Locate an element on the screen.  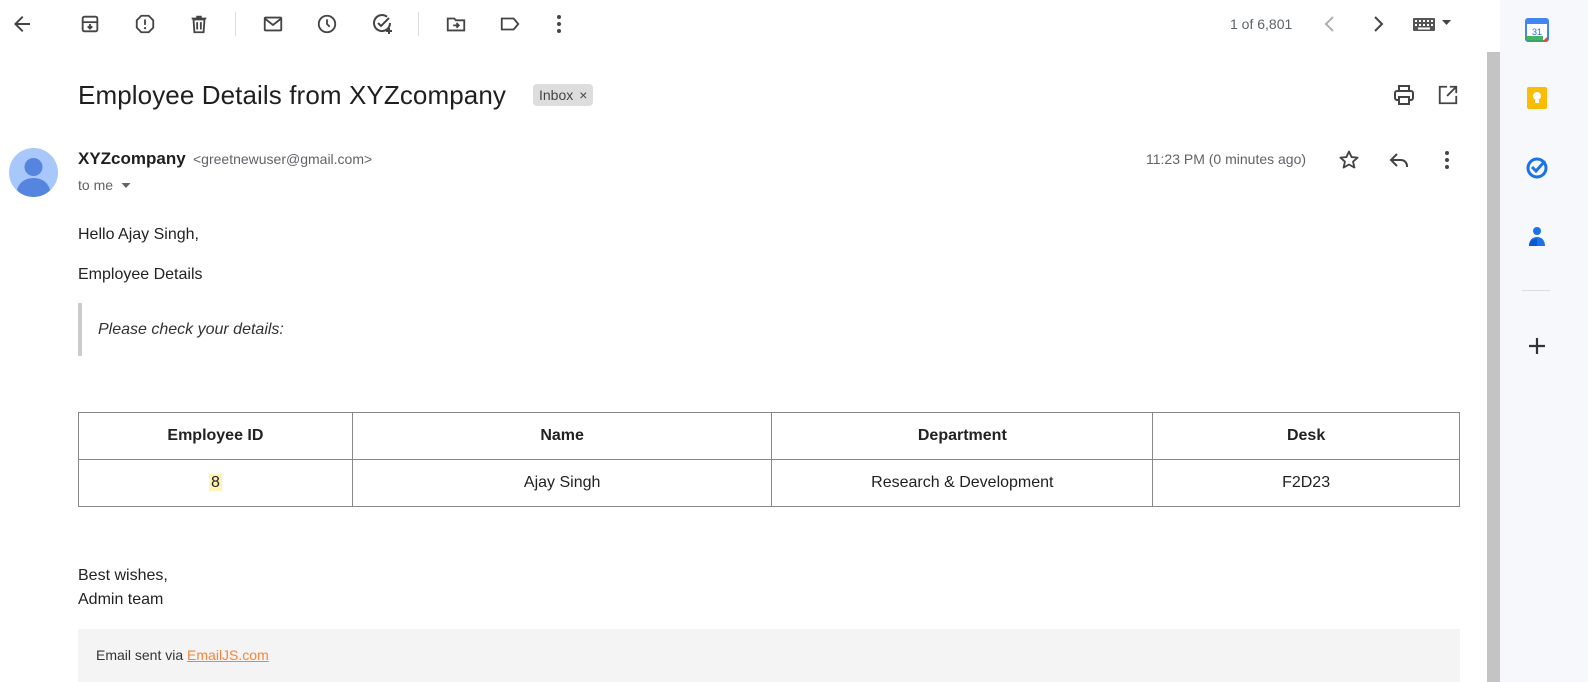
column-header-employee-id: Employee ID is located at coordinates (215, 436).